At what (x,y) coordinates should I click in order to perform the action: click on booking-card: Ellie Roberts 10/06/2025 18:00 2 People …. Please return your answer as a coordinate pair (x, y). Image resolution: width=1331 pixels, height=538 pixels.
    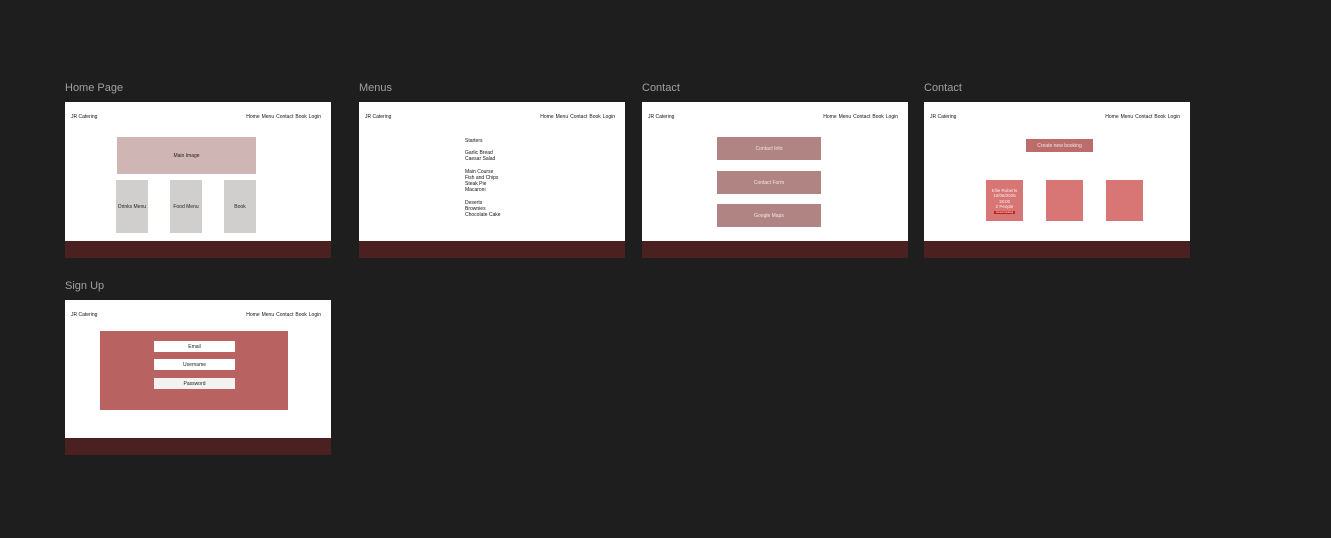
    Looking at the image, I should click on (1004, 200).